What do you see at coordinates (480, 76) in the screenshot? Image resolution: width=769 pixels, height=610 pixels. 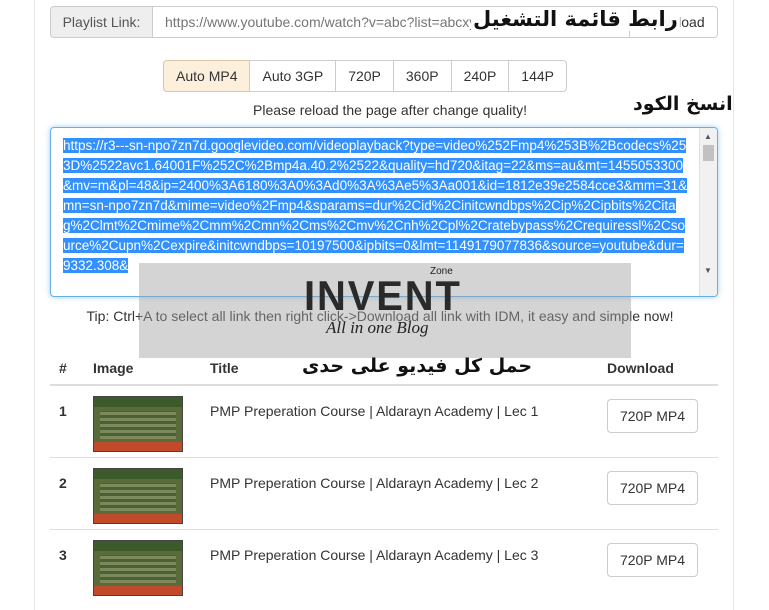 I see `quality-240p-button: 240P` at bounding box center [480, 76].